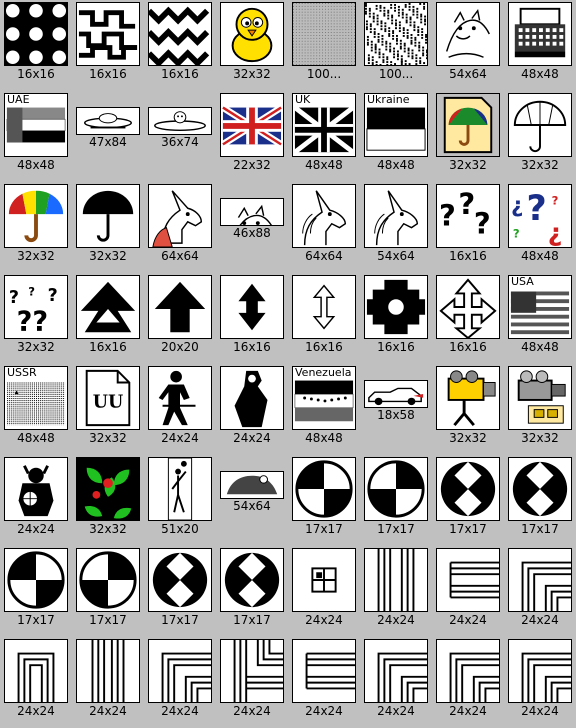  I want to click on icon-cell-unicorn-head-small: 54x64, so click(396, 227).